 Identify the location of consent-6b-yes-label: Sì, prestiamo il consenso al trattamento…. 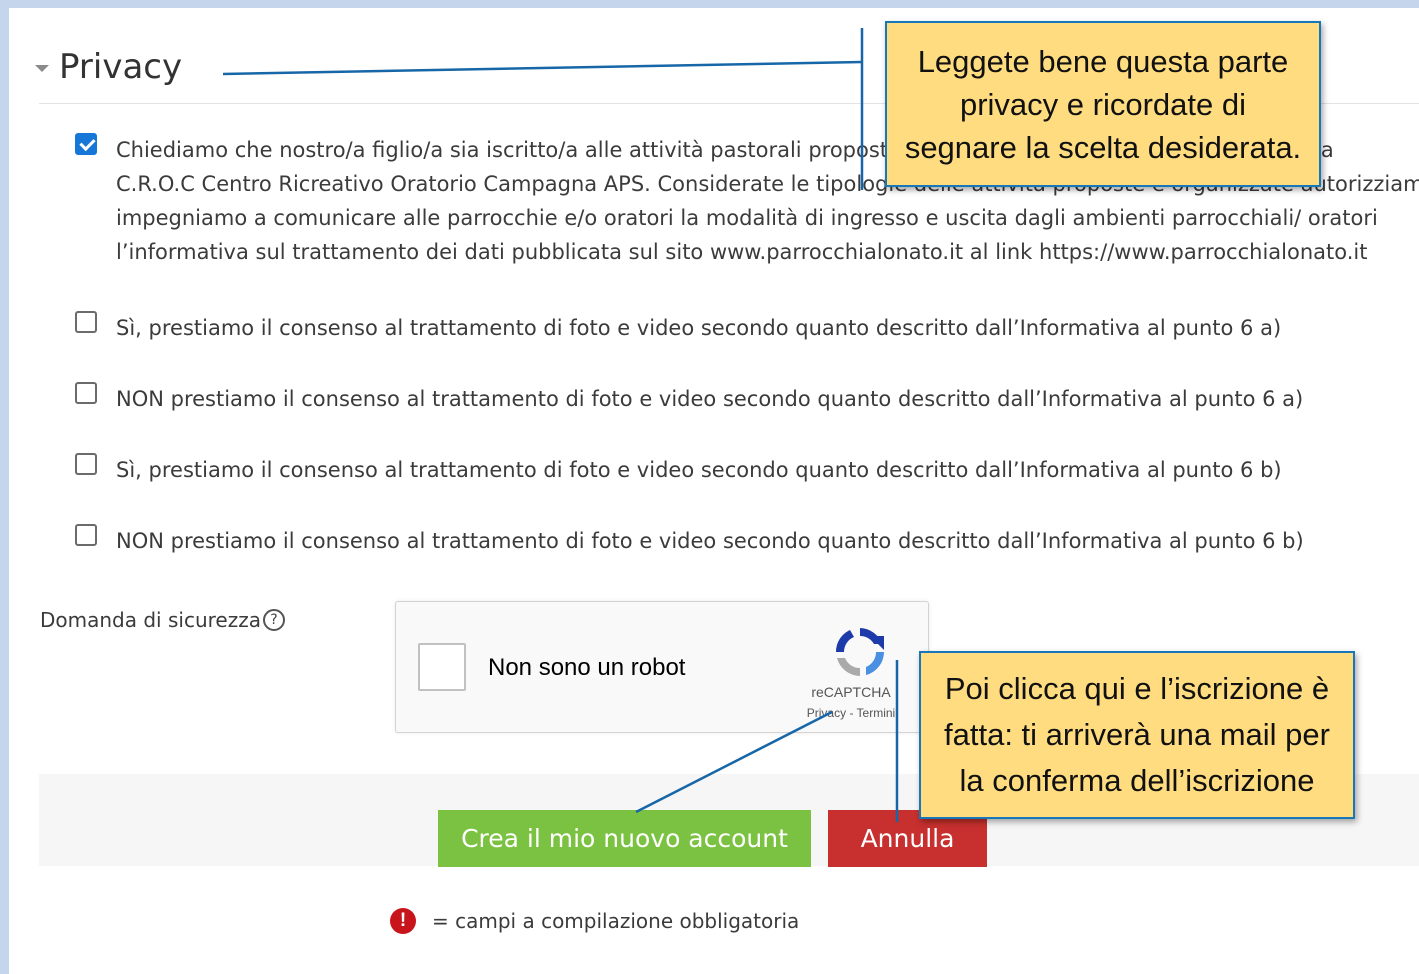
(699, 470).